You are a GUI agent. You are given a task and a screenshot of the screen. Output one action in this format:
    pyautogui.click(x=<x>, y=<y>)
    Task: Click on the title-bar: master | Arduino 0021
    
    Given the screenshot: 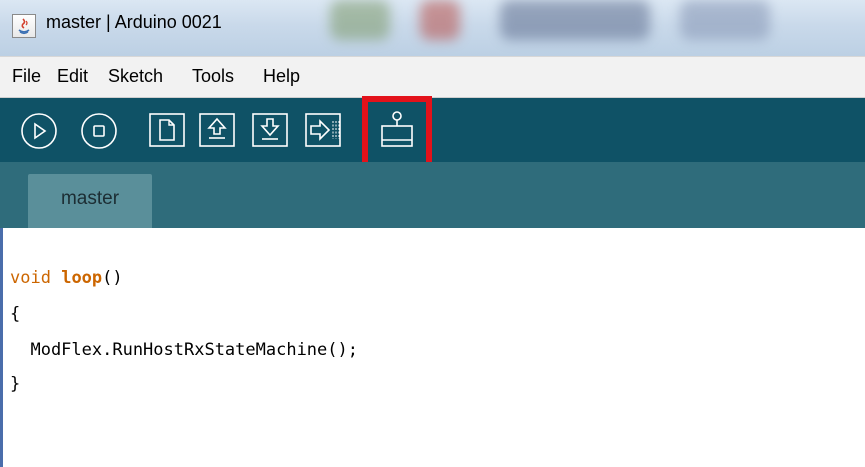 What is the action you would take?
    pyautogui.click(x=432, y=28)
    